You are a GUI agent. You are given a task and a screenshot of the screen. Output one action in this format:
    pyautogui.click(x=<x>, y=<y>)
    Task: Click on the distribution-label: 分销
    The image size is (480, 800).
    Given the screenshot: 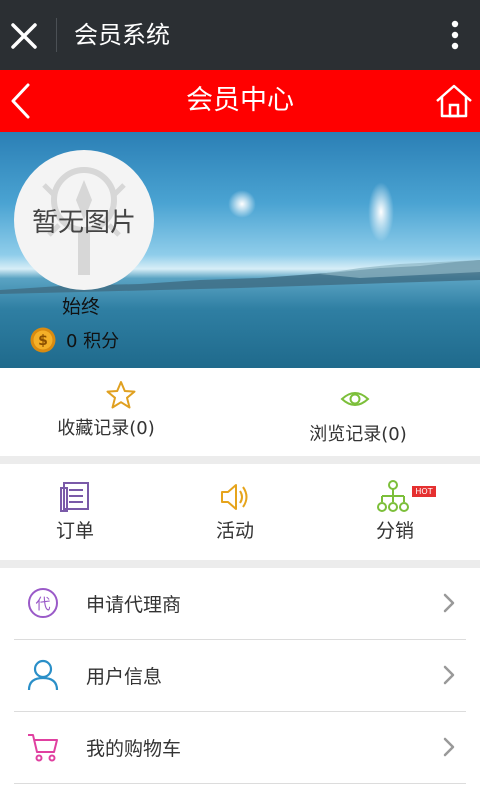 What is the action you would take?
    pyautogui.click(x=394, y=531)
    